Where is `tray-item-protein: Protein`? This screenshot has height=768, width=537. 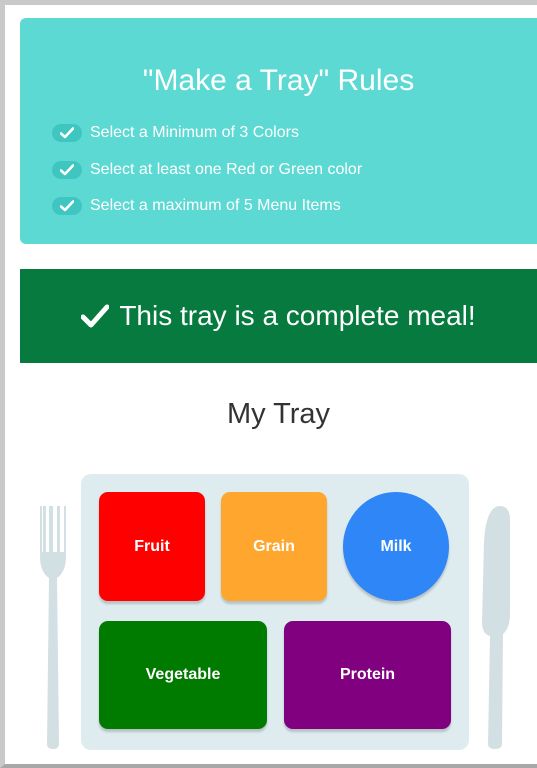
tray-item-protein: Protein is located at coordinates (367, 675).